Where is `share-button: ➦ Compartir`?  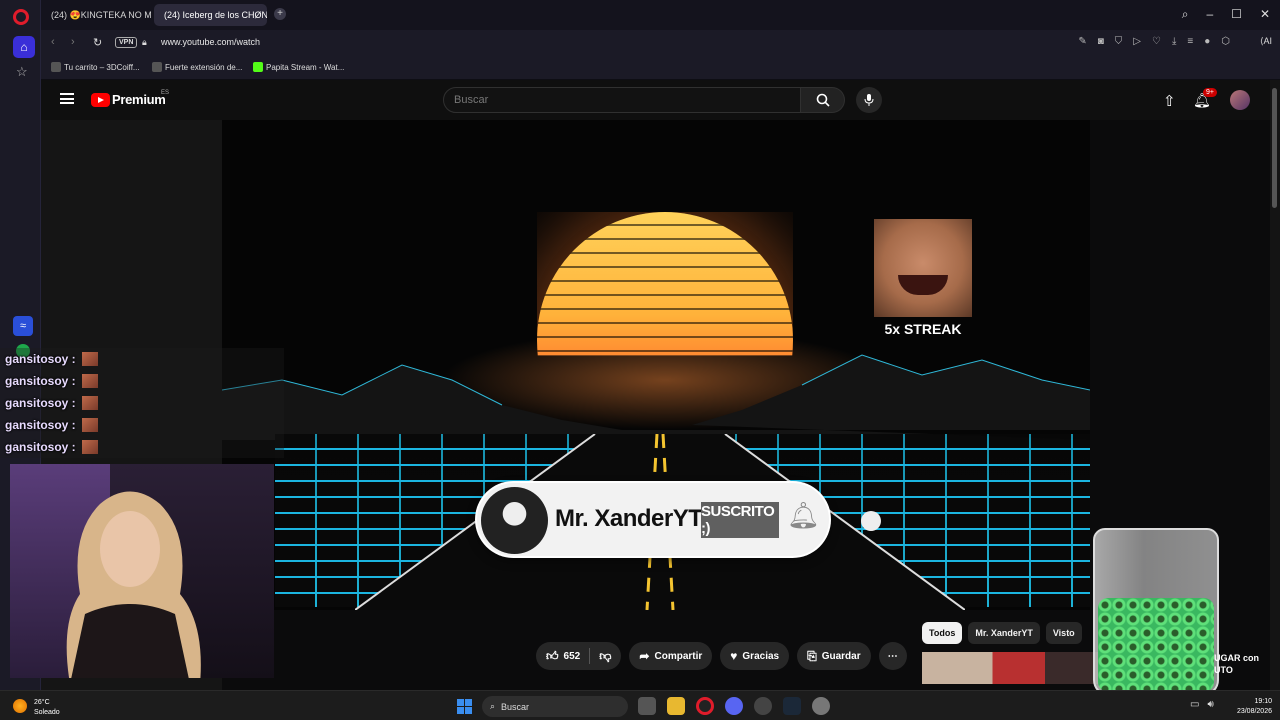
share-button: ➦ Compartir is located at coordinates (671, 656).